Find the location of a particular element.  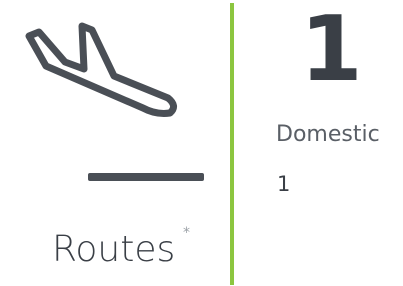

domestic-label: Domestic is located at coordinates (328, 134).